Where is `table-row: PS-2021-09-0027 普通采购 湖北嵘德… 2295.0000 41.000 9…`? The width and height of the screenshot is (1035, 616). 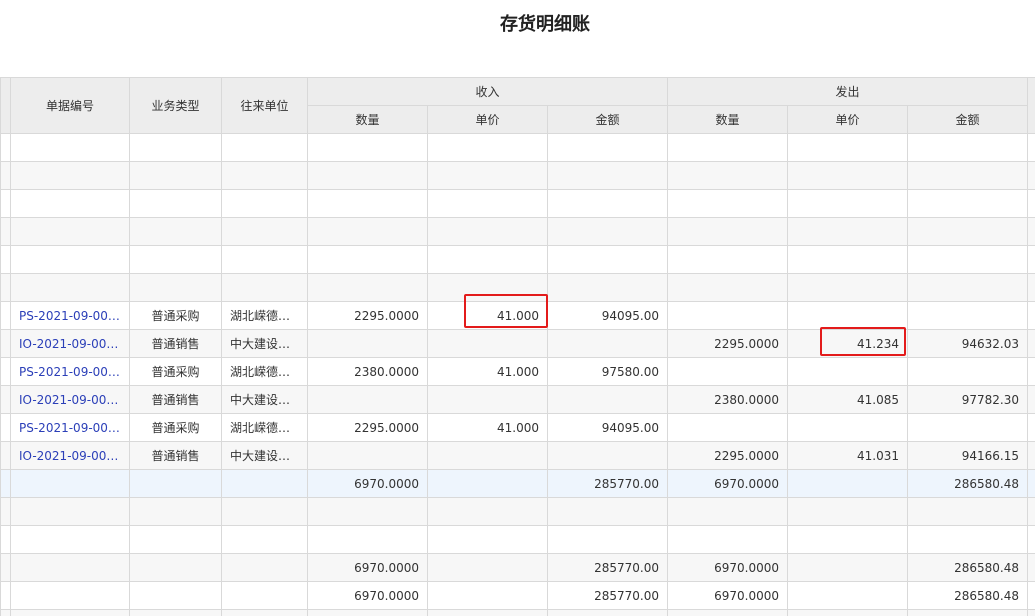
table-row: PS-2021-09-0027 普通采购 湖北嵘德… 2295.0000 41.000 9… is located at coordinates (517, 315).